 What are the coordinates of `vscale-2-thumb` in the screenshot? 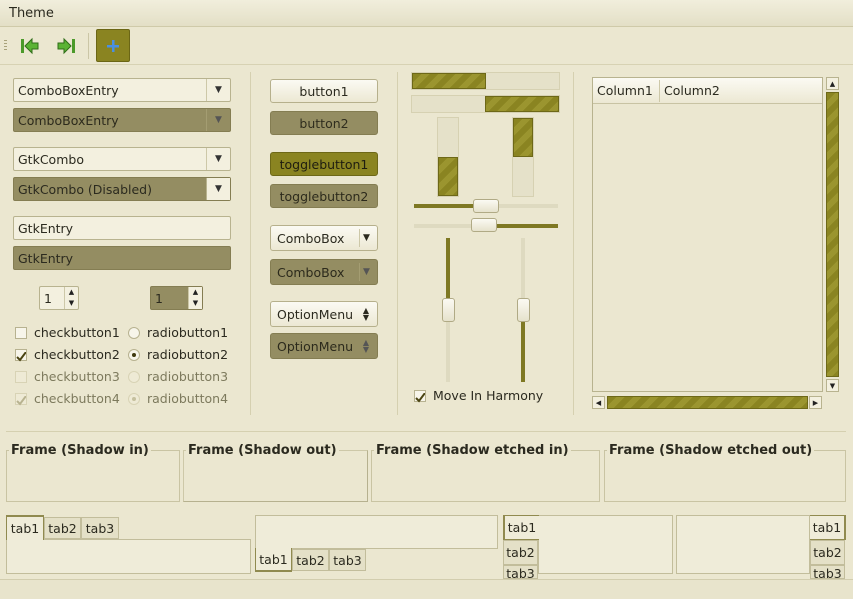 It's located at (523, 310).